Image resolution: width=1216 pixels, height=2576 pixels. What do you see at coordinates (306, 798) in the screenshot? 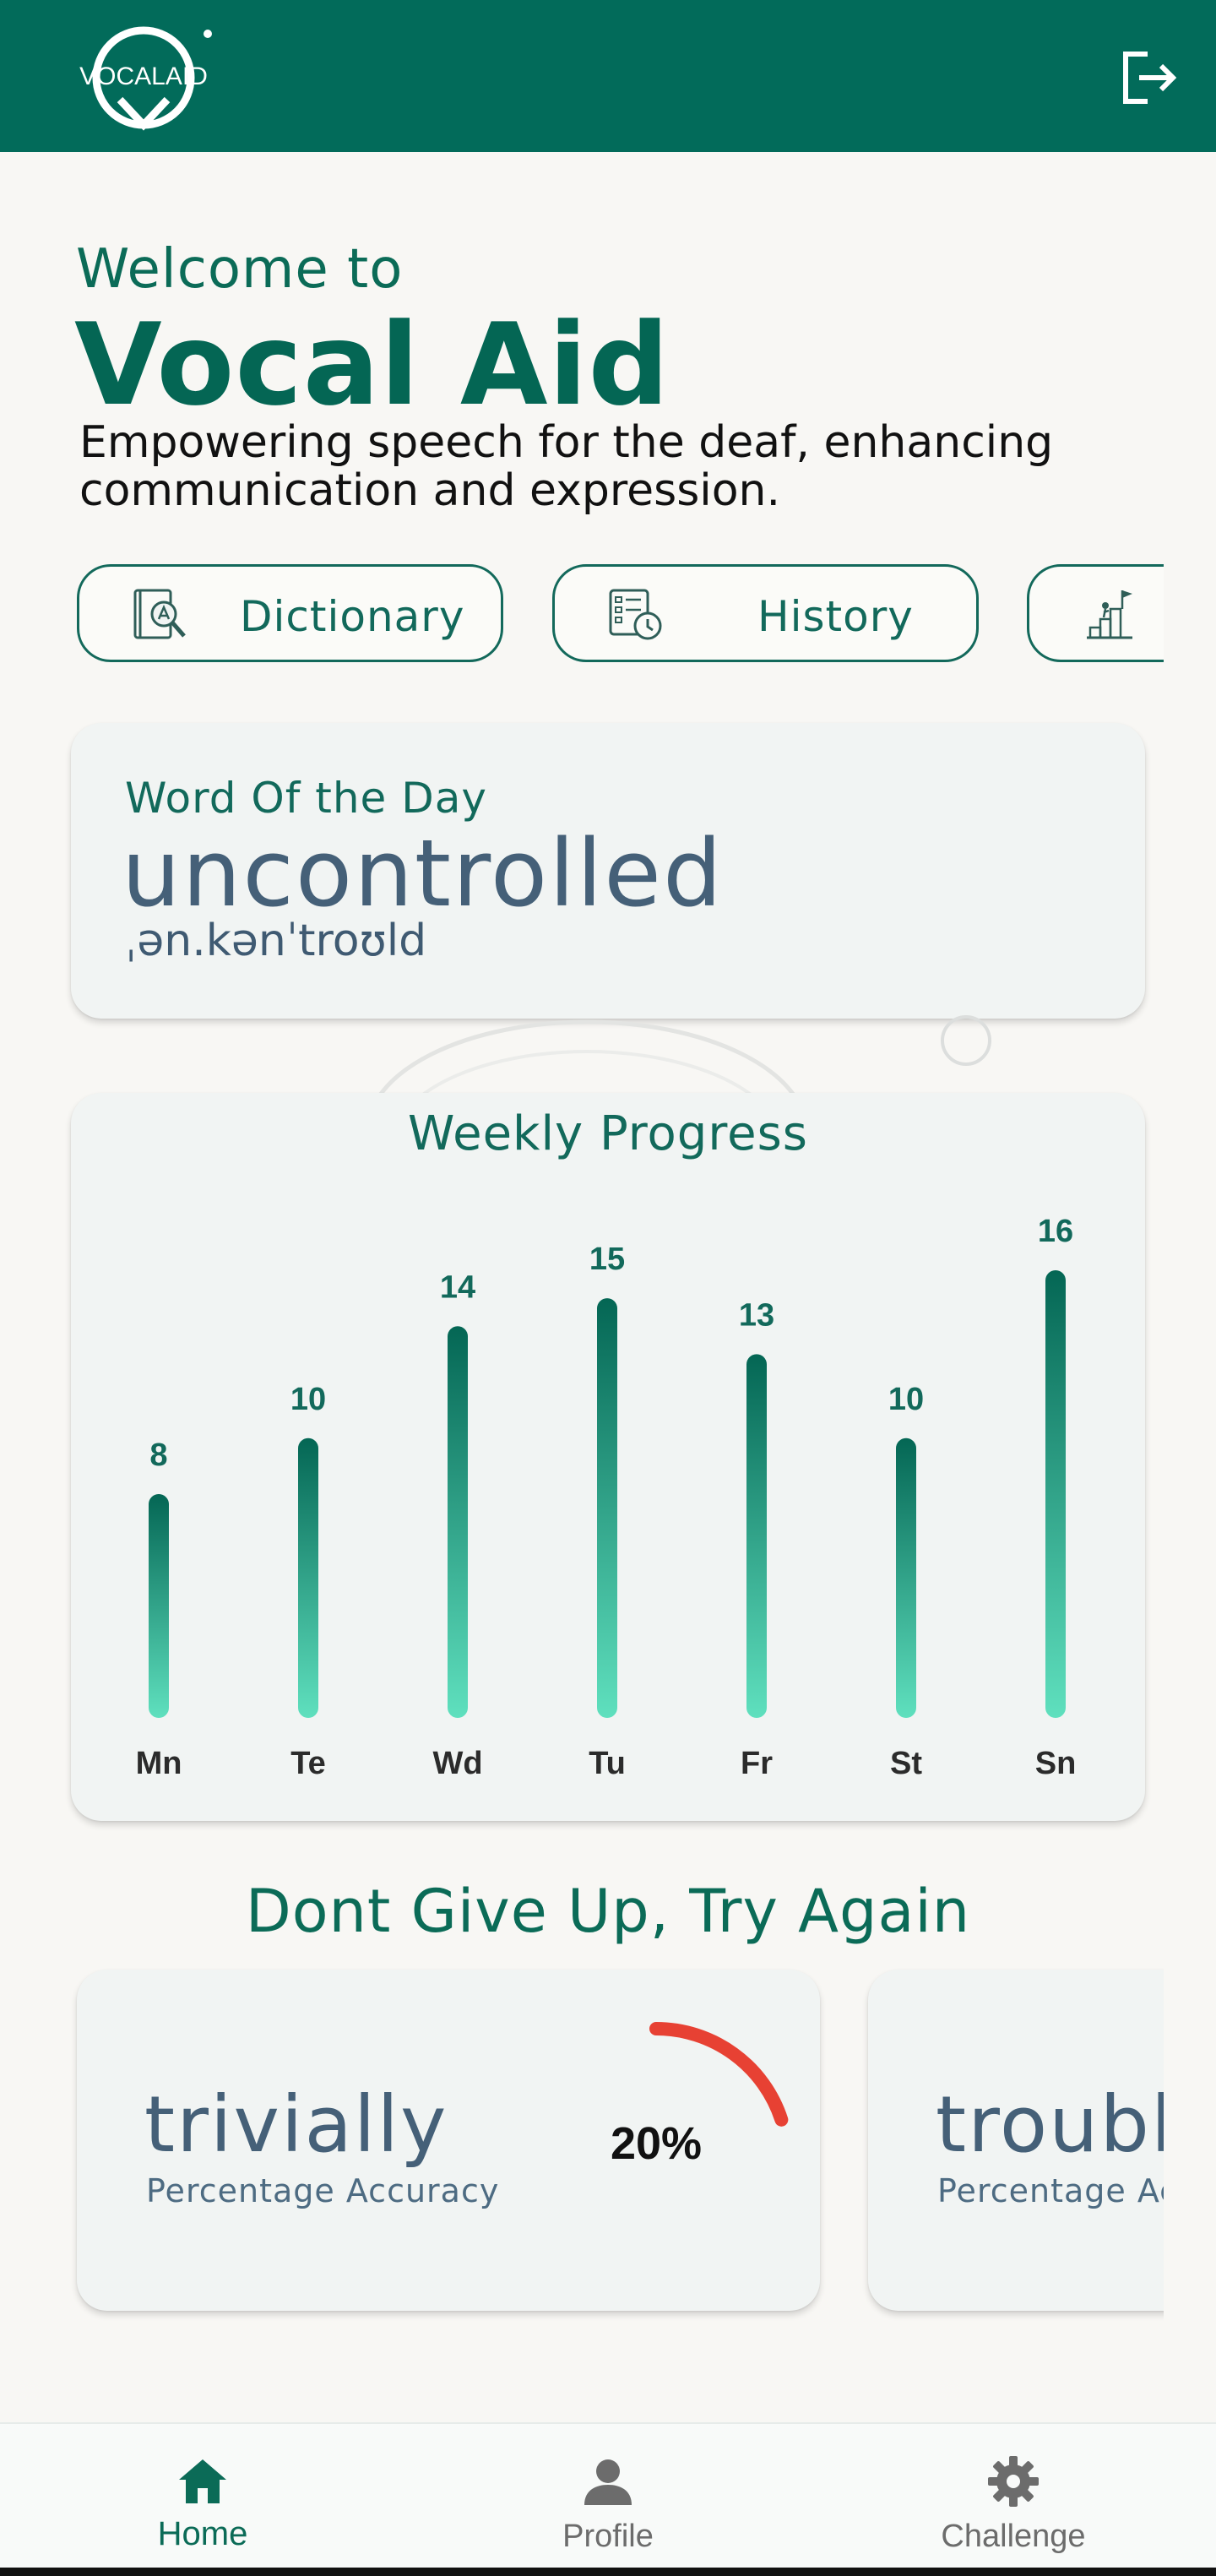
I see `word-of-the-day-label: Word Of the Day` at bounding box center [306, 798].